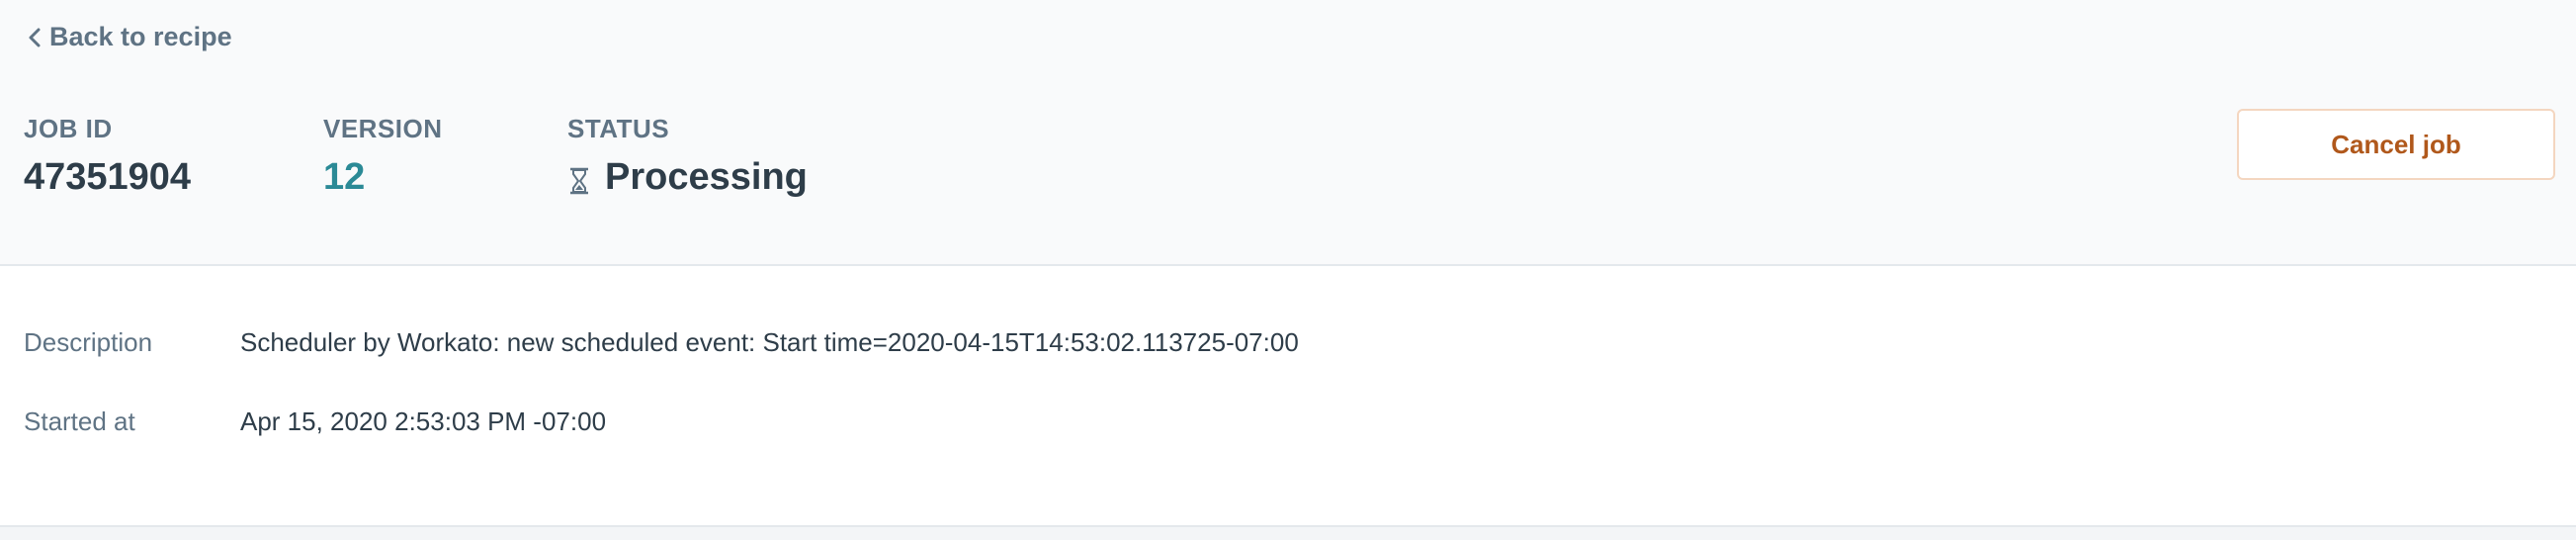  I want to click on version-label: VERSION, so click(383, 128).